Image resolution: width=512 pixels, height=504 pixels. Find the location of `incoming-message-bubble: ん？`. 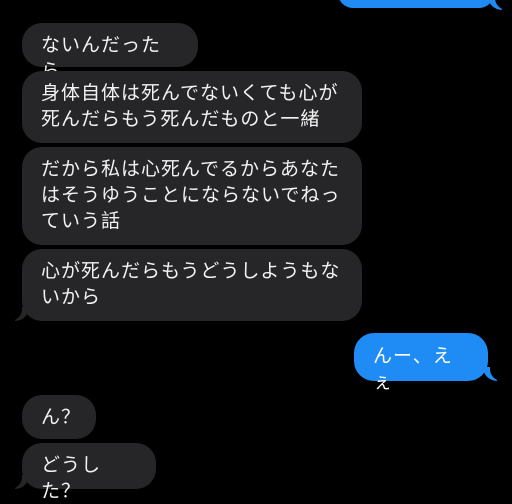

incoming-message-bubble: ん？ is located at coordinates (59, 417).